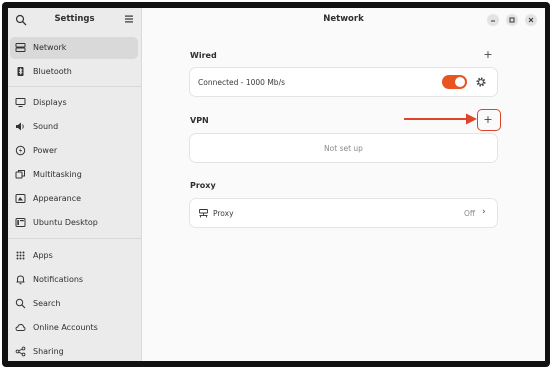 This screenshot has width=559, height=374. I want to click on sidebar-item-label: Apps, so click(43, 255).